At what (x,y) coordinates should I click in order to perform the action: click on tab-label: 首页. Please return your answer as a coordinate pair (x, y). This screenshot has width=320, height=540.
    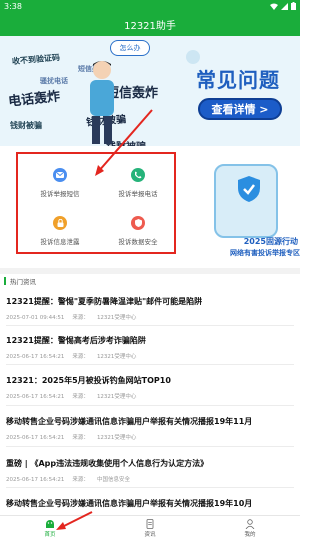
    Looking at the image, I should click on (50, 534).